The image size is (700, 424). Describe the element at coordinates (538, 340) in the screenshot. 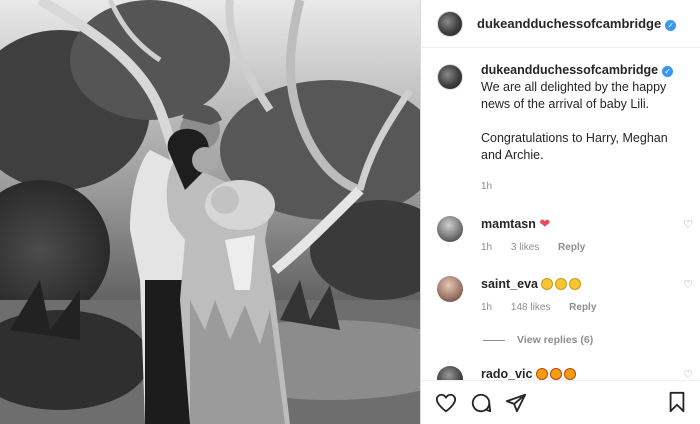

I see `view-replies-button: View replies (6)` at that location.